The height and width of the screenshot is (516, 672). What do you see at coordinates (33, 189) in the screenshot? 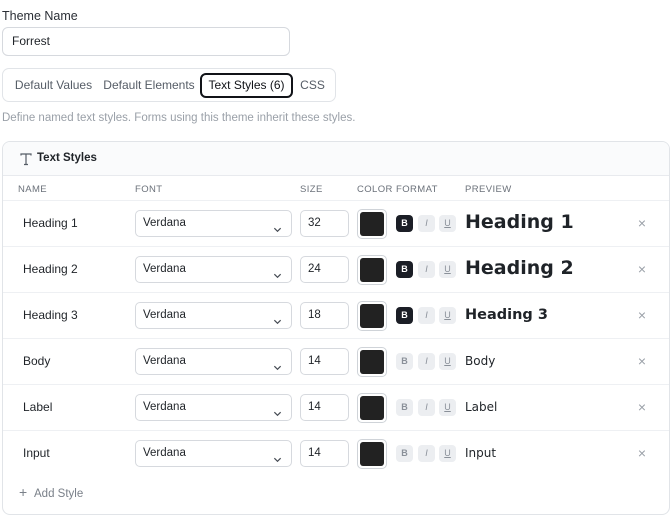
I see `column-header-name: NAME` at bounding box center [33, 189].